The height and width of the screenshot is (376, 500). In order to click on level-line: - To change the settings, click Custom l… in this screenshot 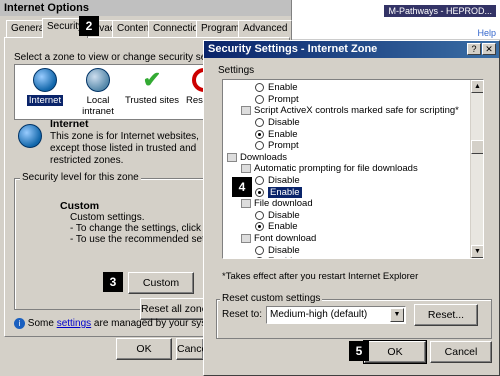, I will do `click(137, 228)`.